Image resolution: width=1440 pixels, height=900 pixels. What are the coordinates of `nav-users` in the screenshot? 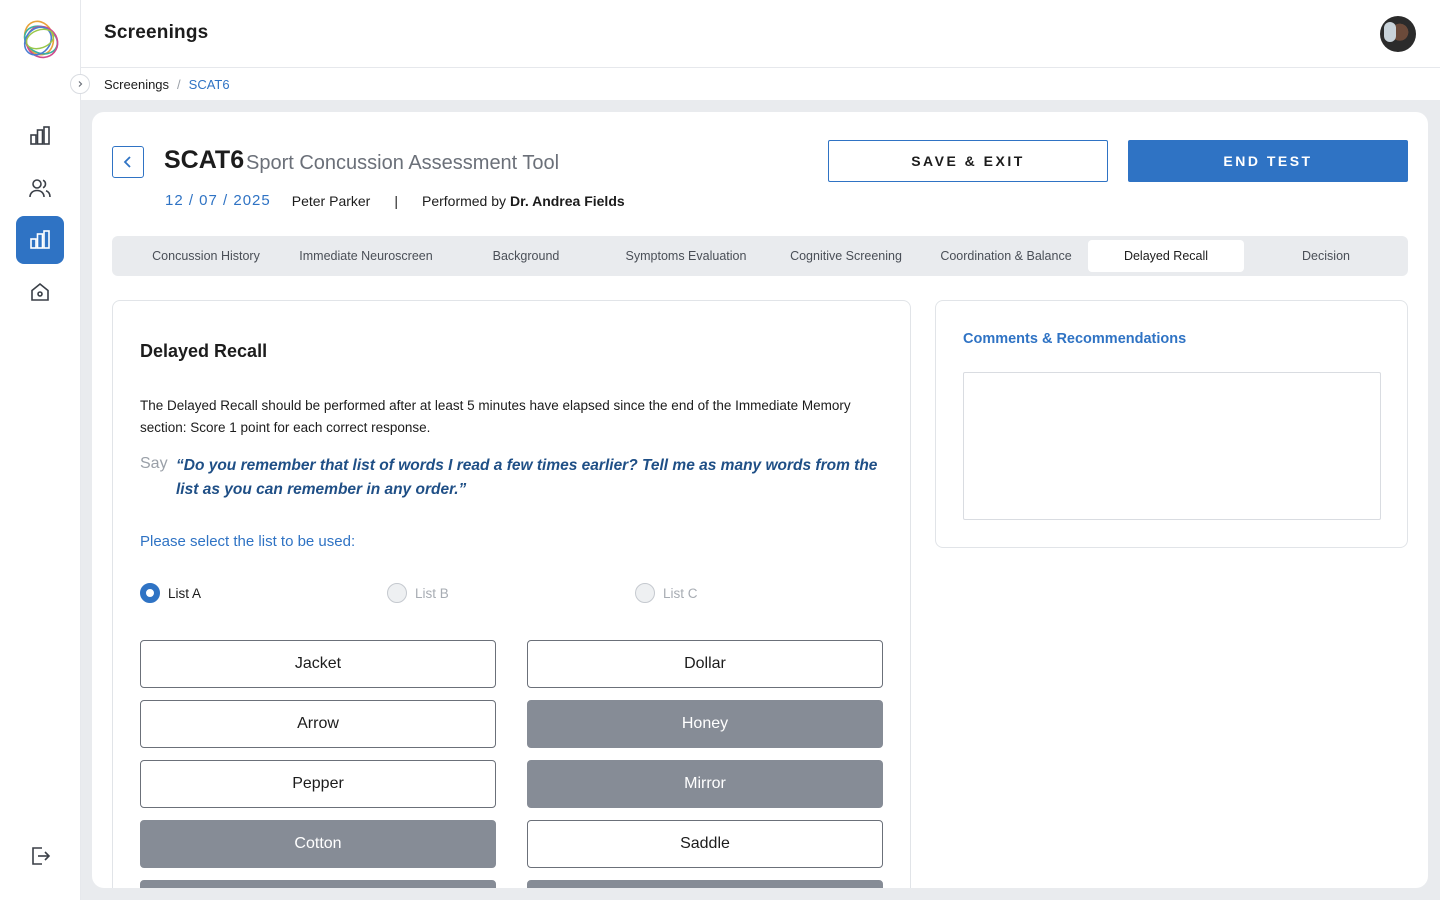 It's located at (40, 188).